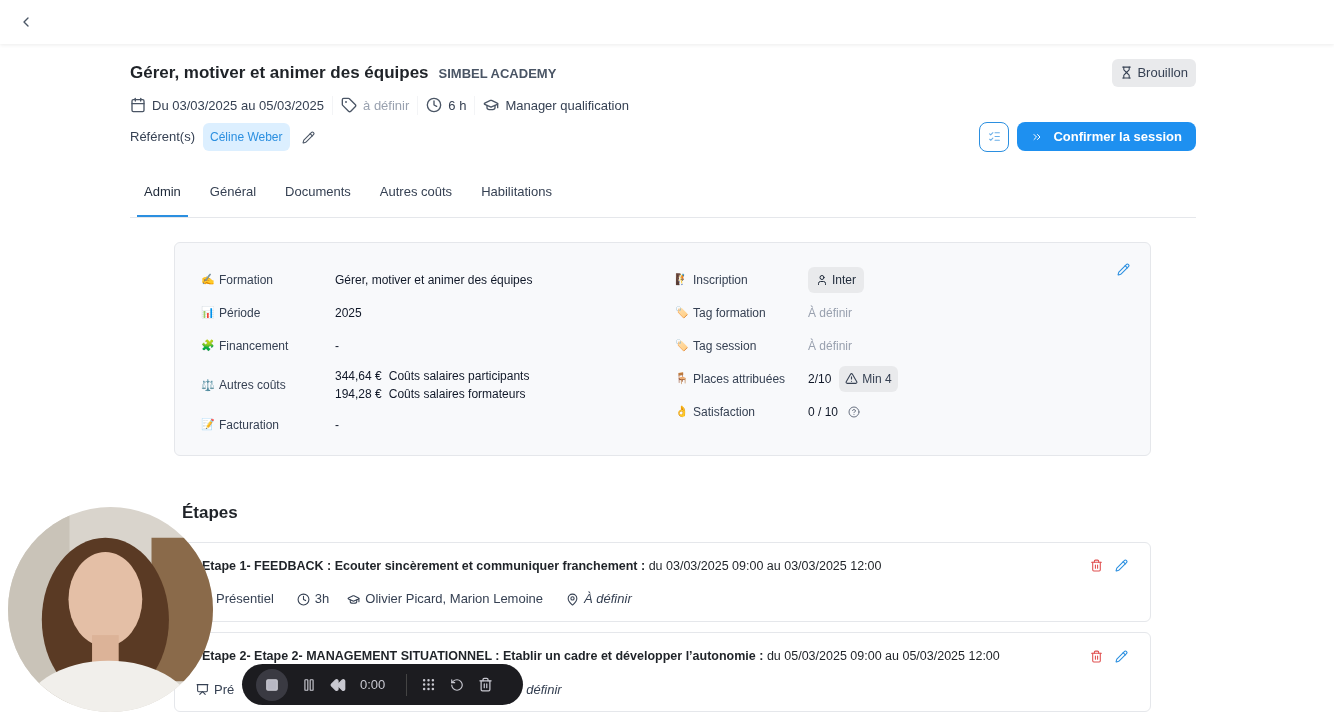 This screenshot has width=1334, height=720. Describe the element at coordinates (457, 684) in the screenshot. I see `restart-icon` at that location.